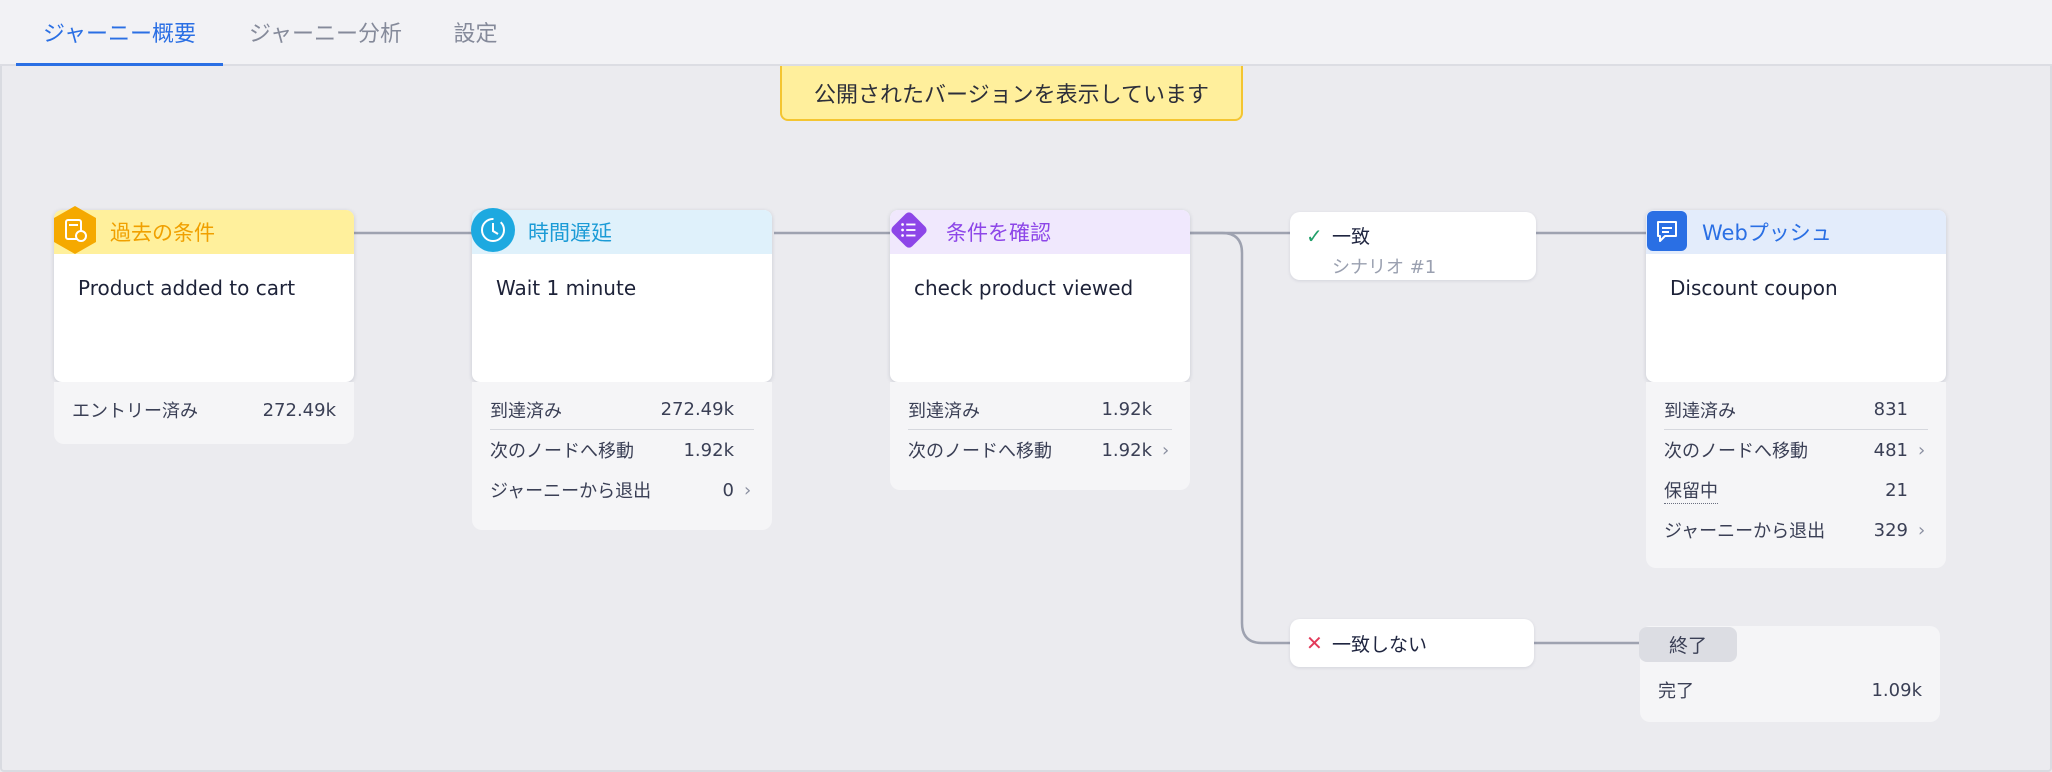 Image resolution: width=2052 pixels, height=772 pixels. I want to click on stat-value: 831, so click(1890, 409).